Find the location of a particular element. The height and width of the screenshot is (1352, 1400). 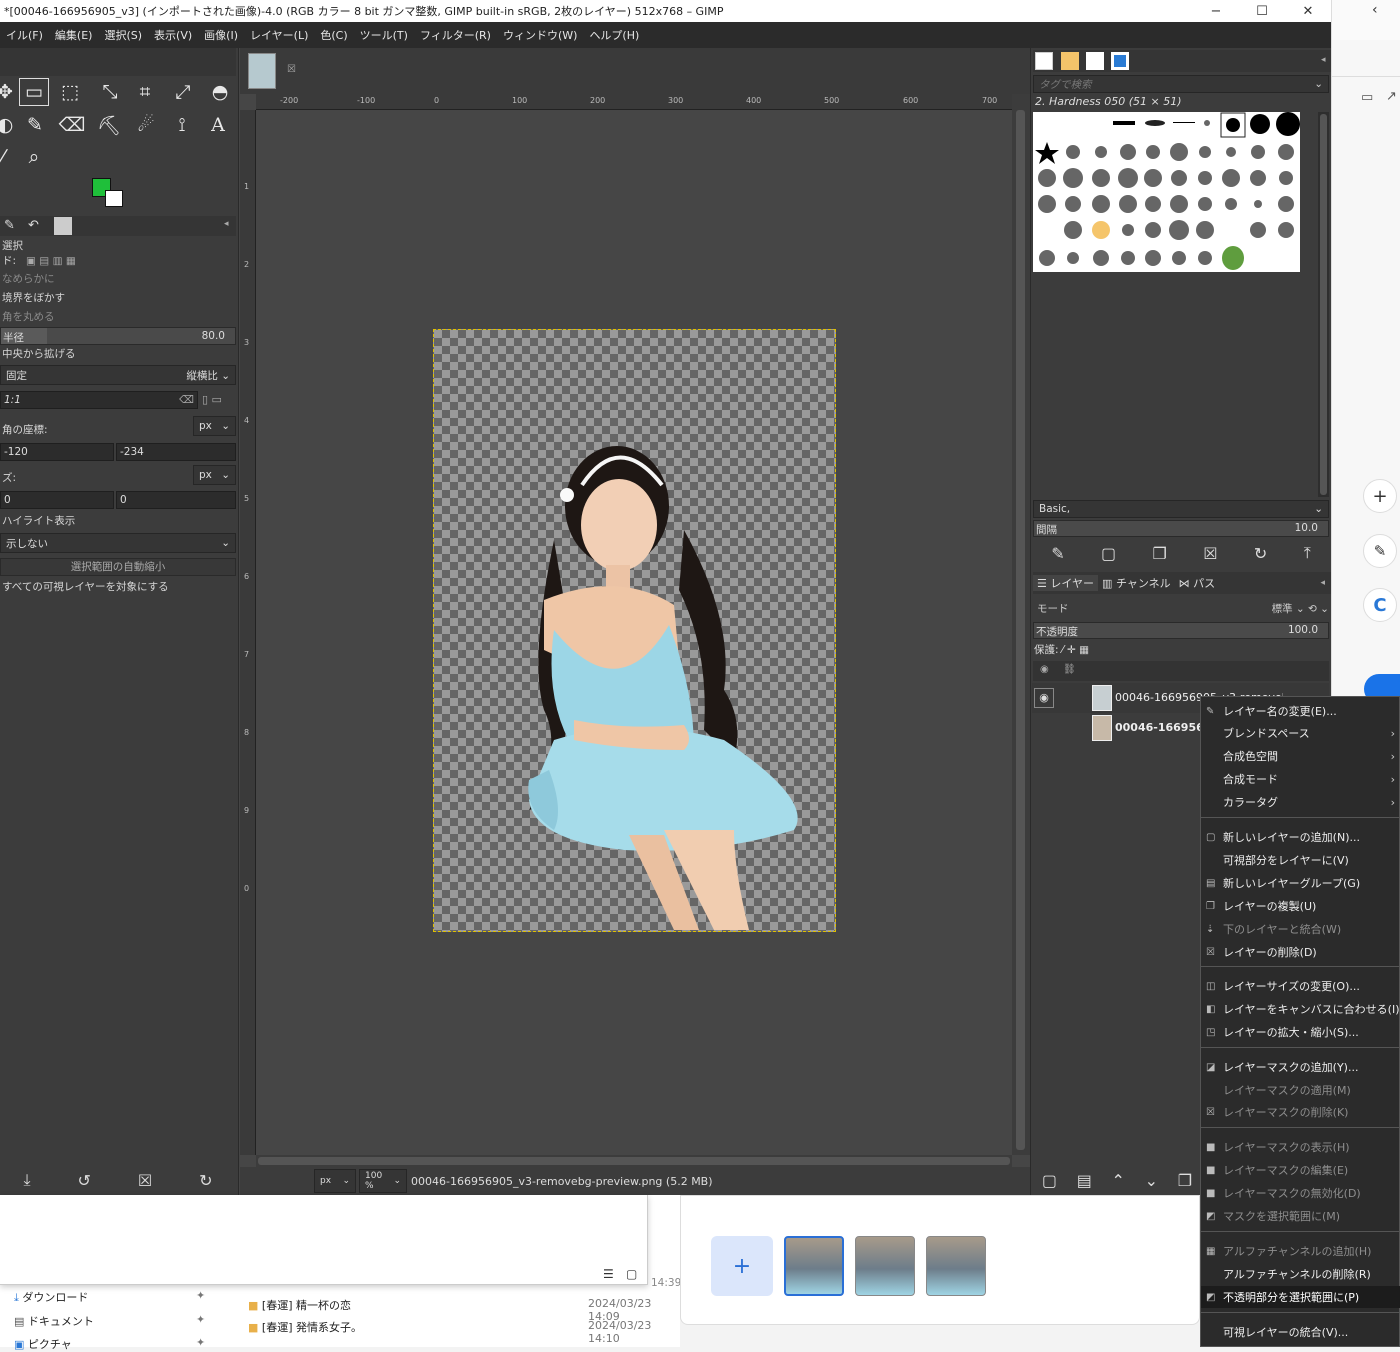

clone-tool-icon: ⛏ is located at coordinates (109, 125).